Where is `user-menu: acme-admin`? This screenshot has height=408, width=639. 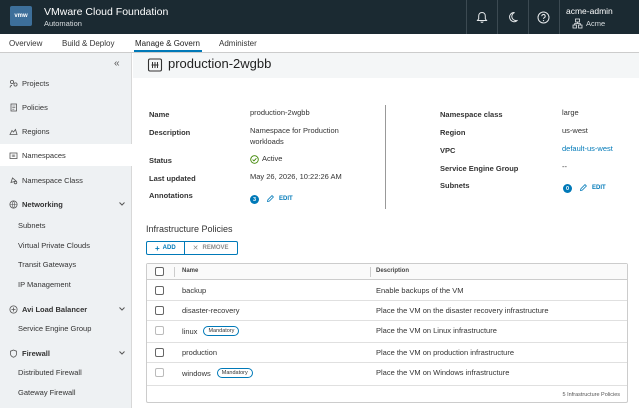
user-menu: acme-admin is located at coordinates (589, 11).